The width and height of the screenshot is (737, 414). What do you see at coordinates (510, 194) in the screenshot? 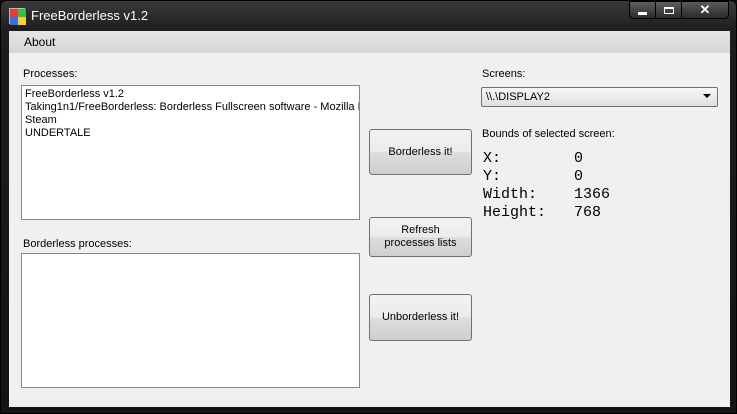
I see `bounds-width-label: Width:` at bounding box center [510, 194].